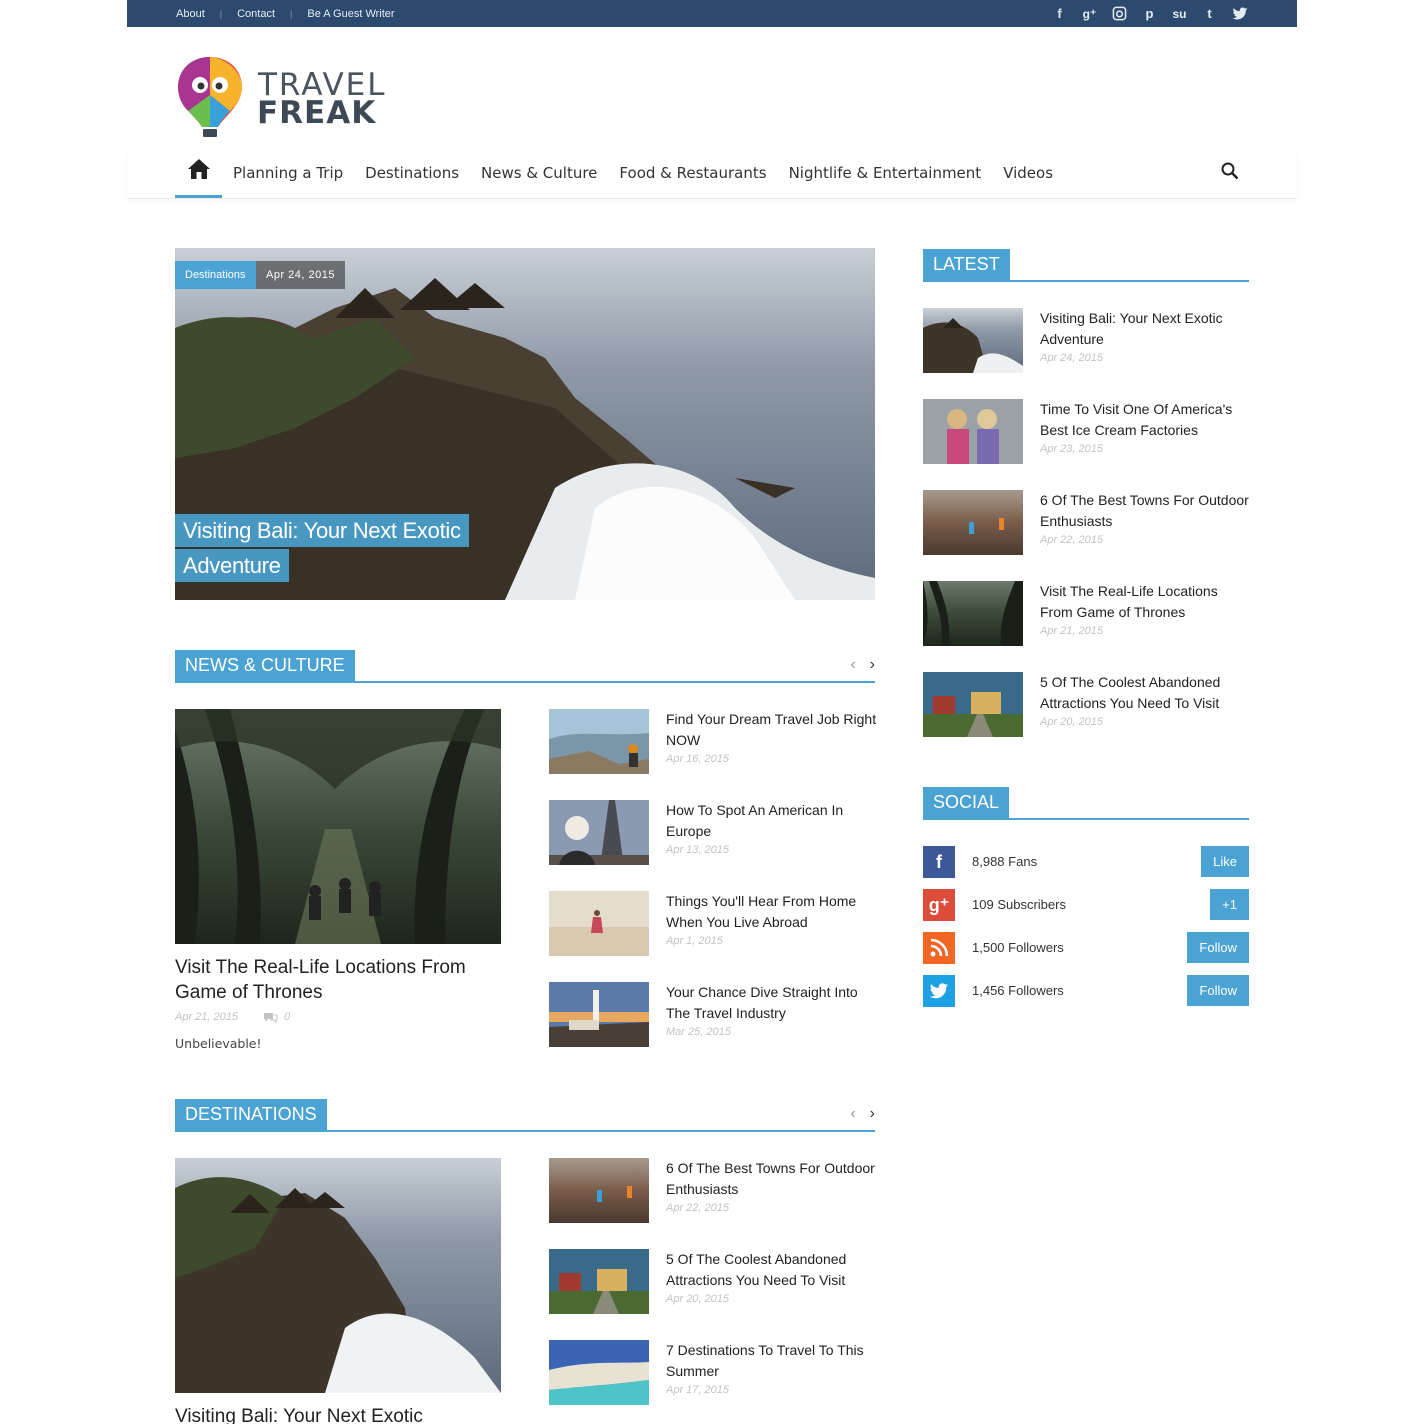  What do you see at coordinates (966, 802) in the screenshot?
I see `social-label: SOCIAL` at bounding box center [966, 802].